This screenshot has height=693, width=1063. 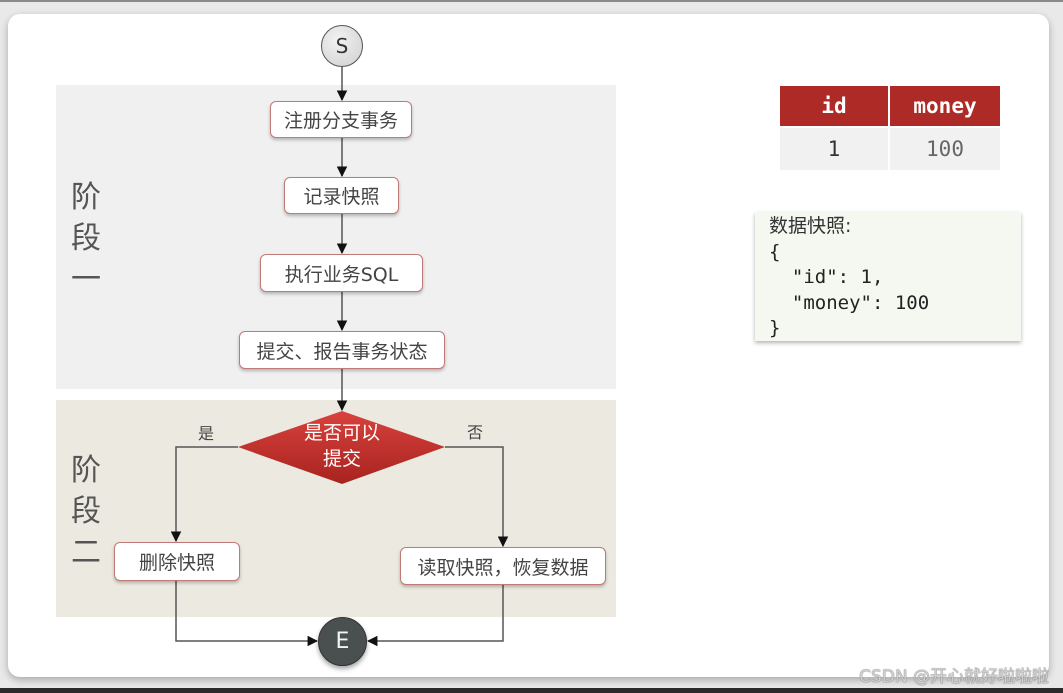 I want to click on node-execute-sql: 执行业务SQL, so click(x=341, y=273).